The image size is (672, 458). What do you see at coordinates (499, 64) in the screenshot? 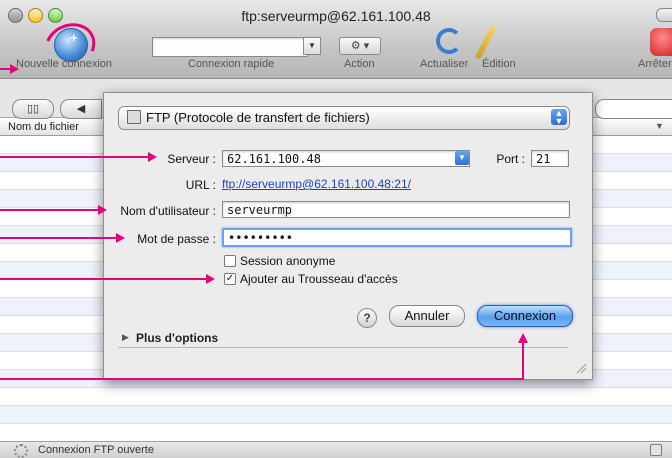
I see `edit-label: Édition` at bounding box center [499, 64].